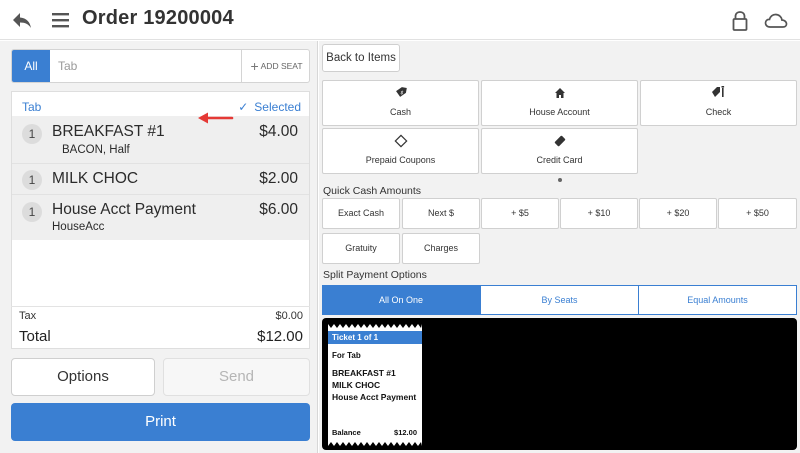 The image size is (800, 453). What do you see at coordinates (717, 300) in the screenshot?
I see `split-equal-amounts-button: Equal Amounts` at bounding box center [717, 300].